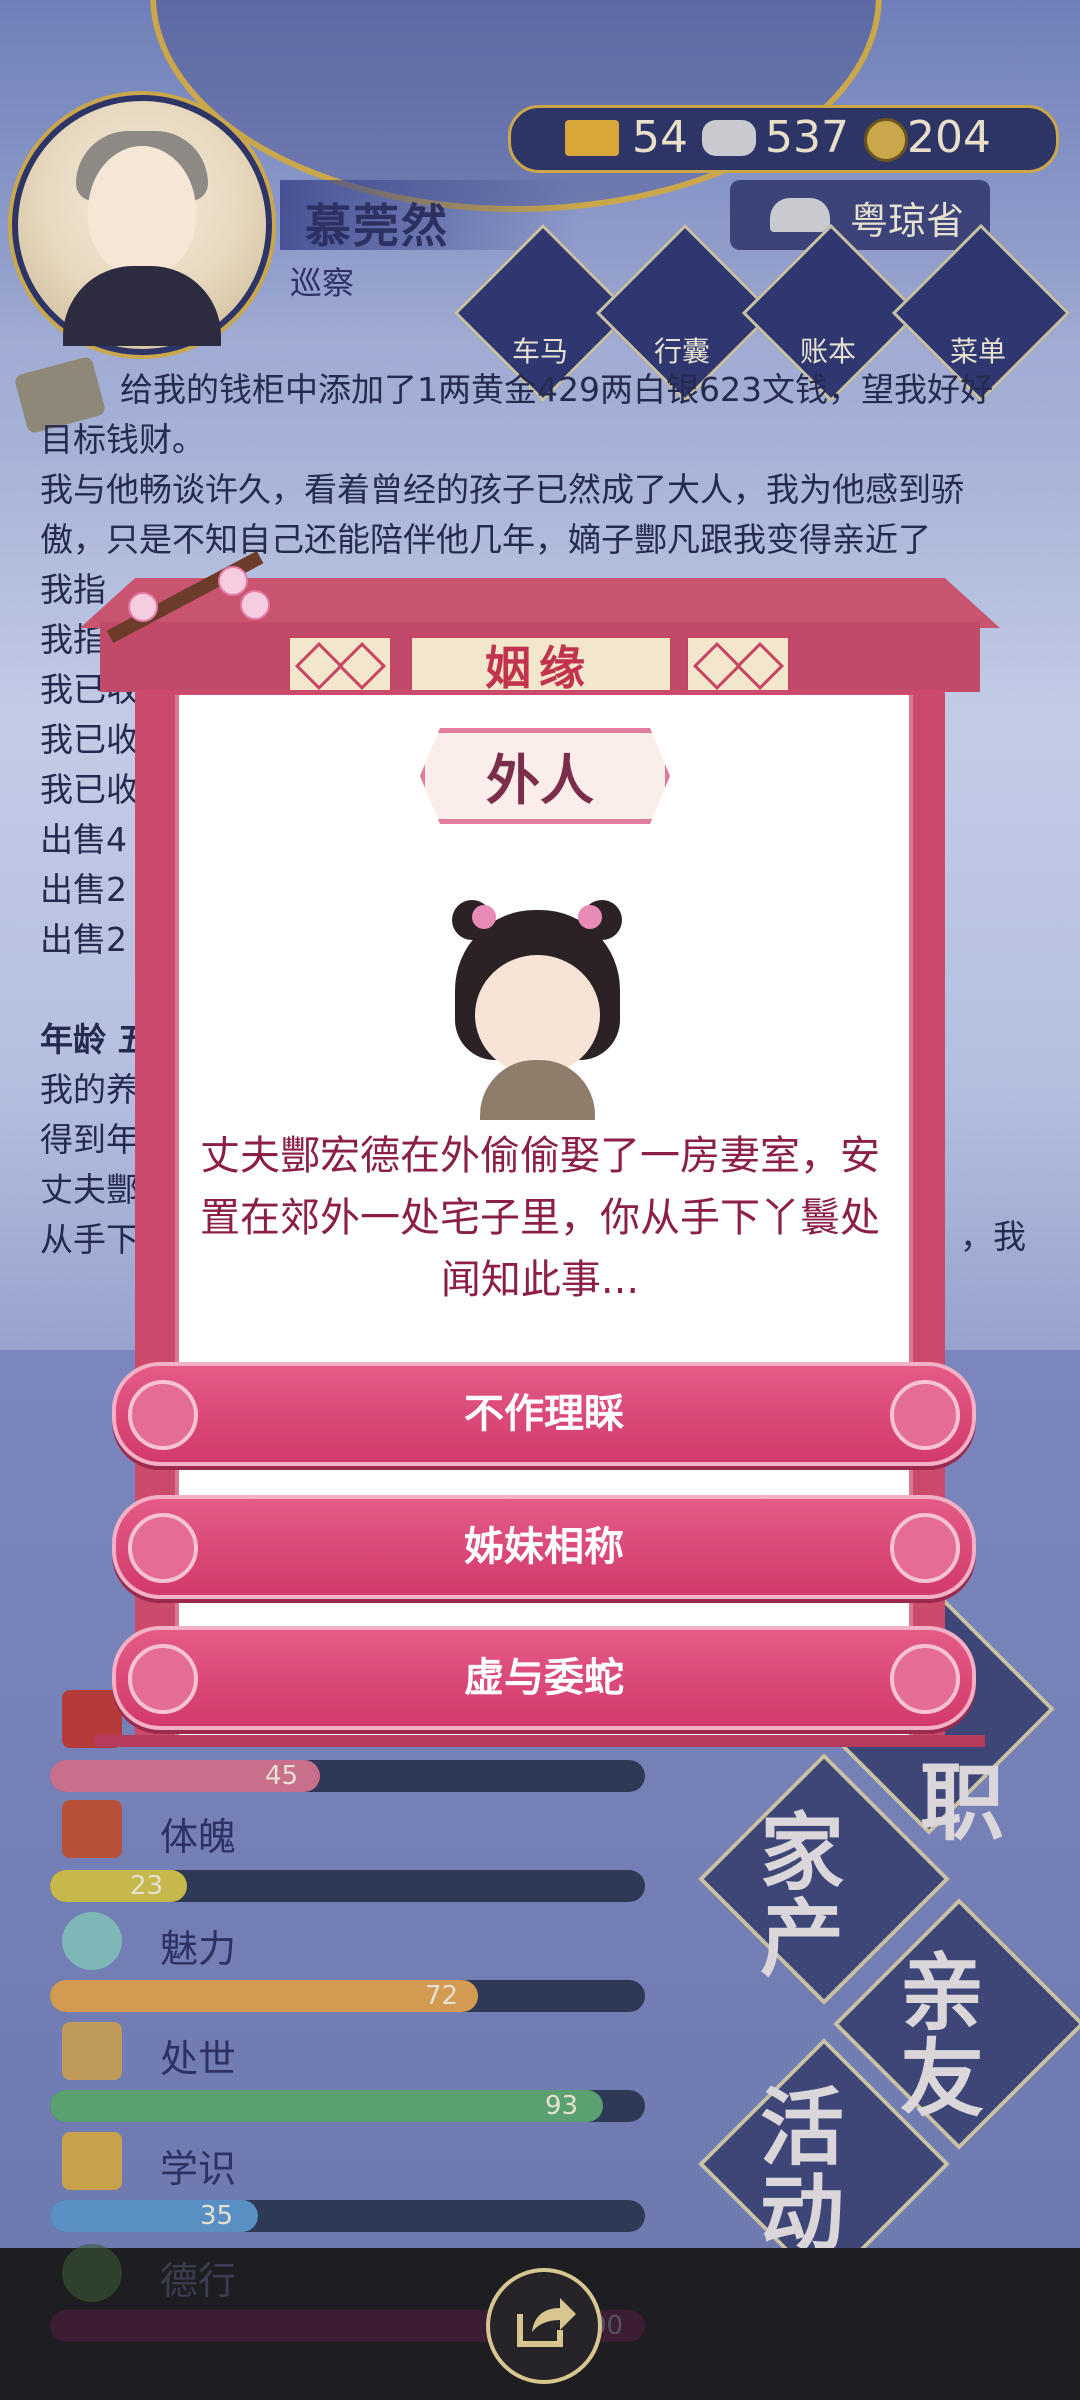  I want to click on option-label: 虚与委蛇, so click(544, 1678).